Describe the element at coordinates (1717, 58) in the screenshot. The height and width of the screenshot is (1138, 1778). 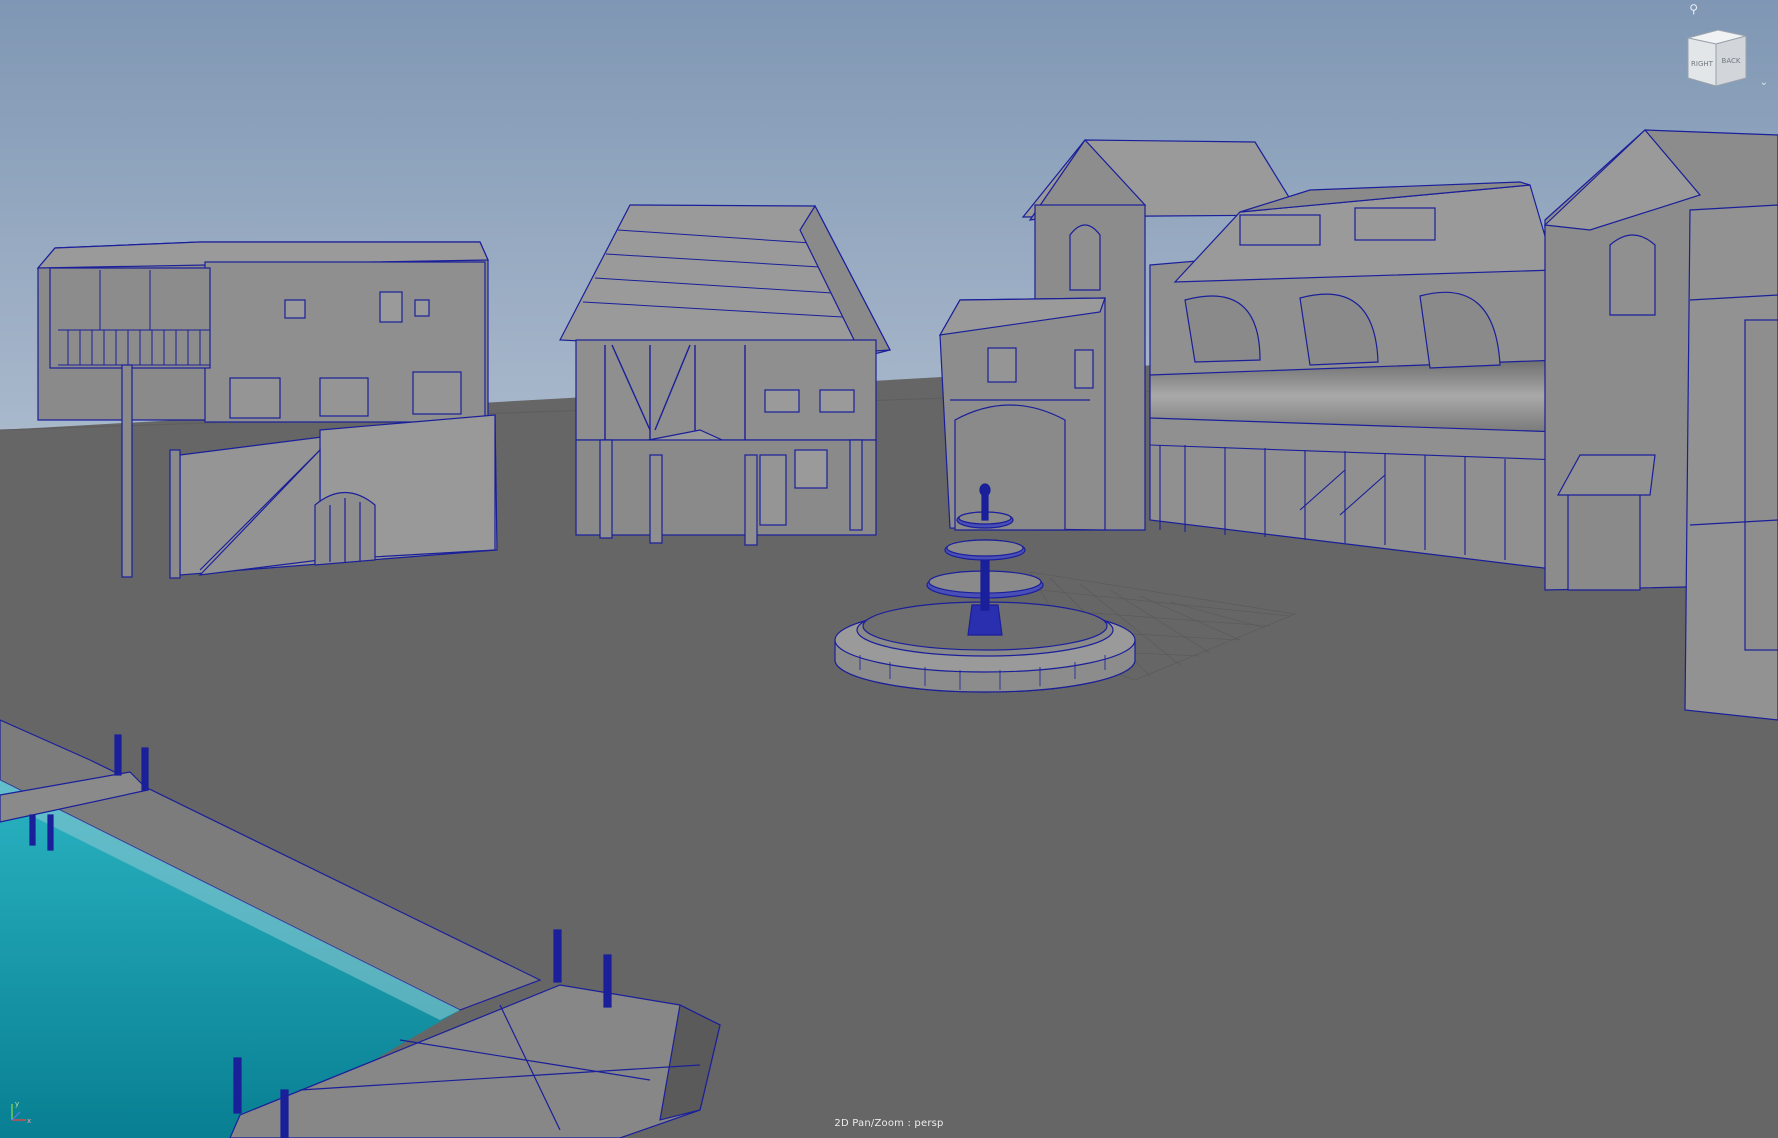
I see `view-cube-icon: RIGHT BACK` at that location.